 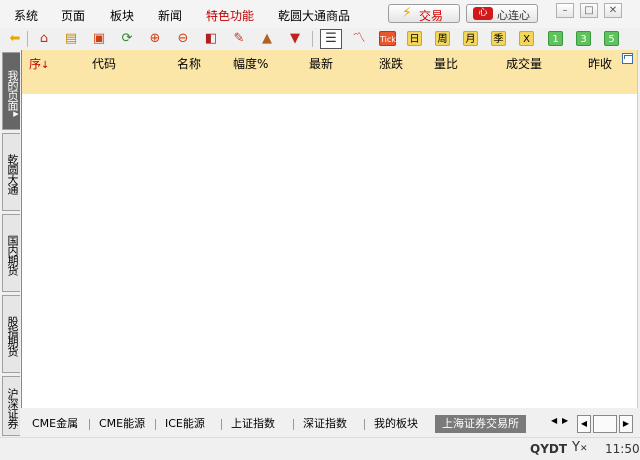 I want to click on sidebar-tab-label: 沪深证券, so click(x=12, y=408).